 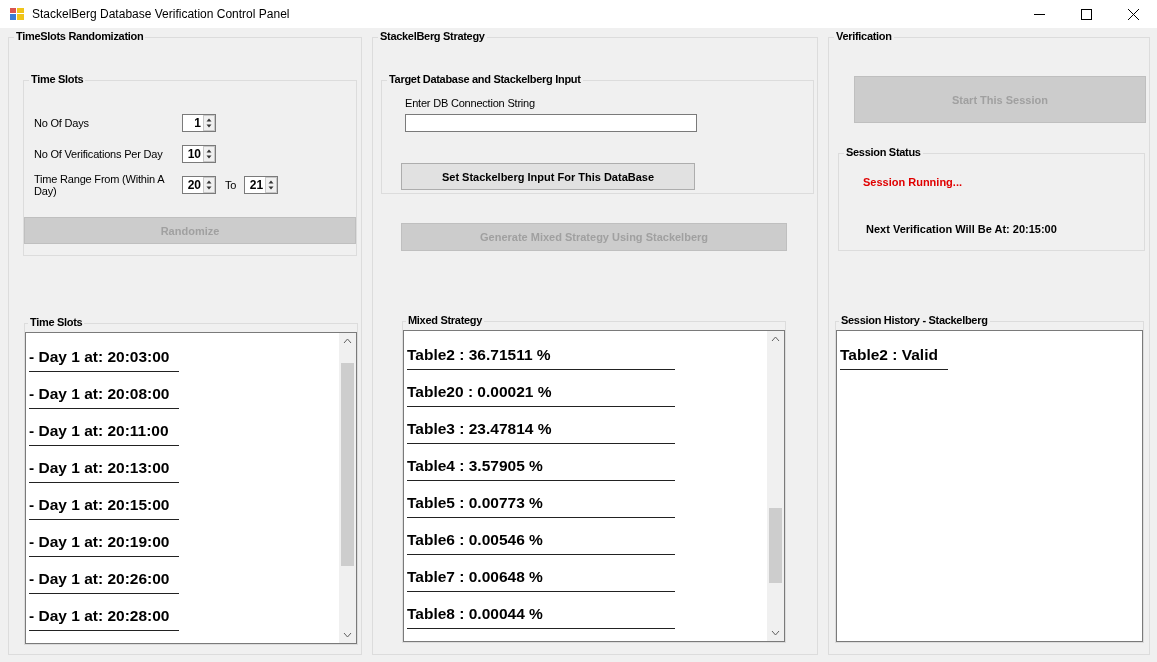 What do you see at coordinates (962, 229) in the screenshot?
I see `next-verification-text: Next Verification Will Be At: 20:15:00` at bounding box center [962, 229].